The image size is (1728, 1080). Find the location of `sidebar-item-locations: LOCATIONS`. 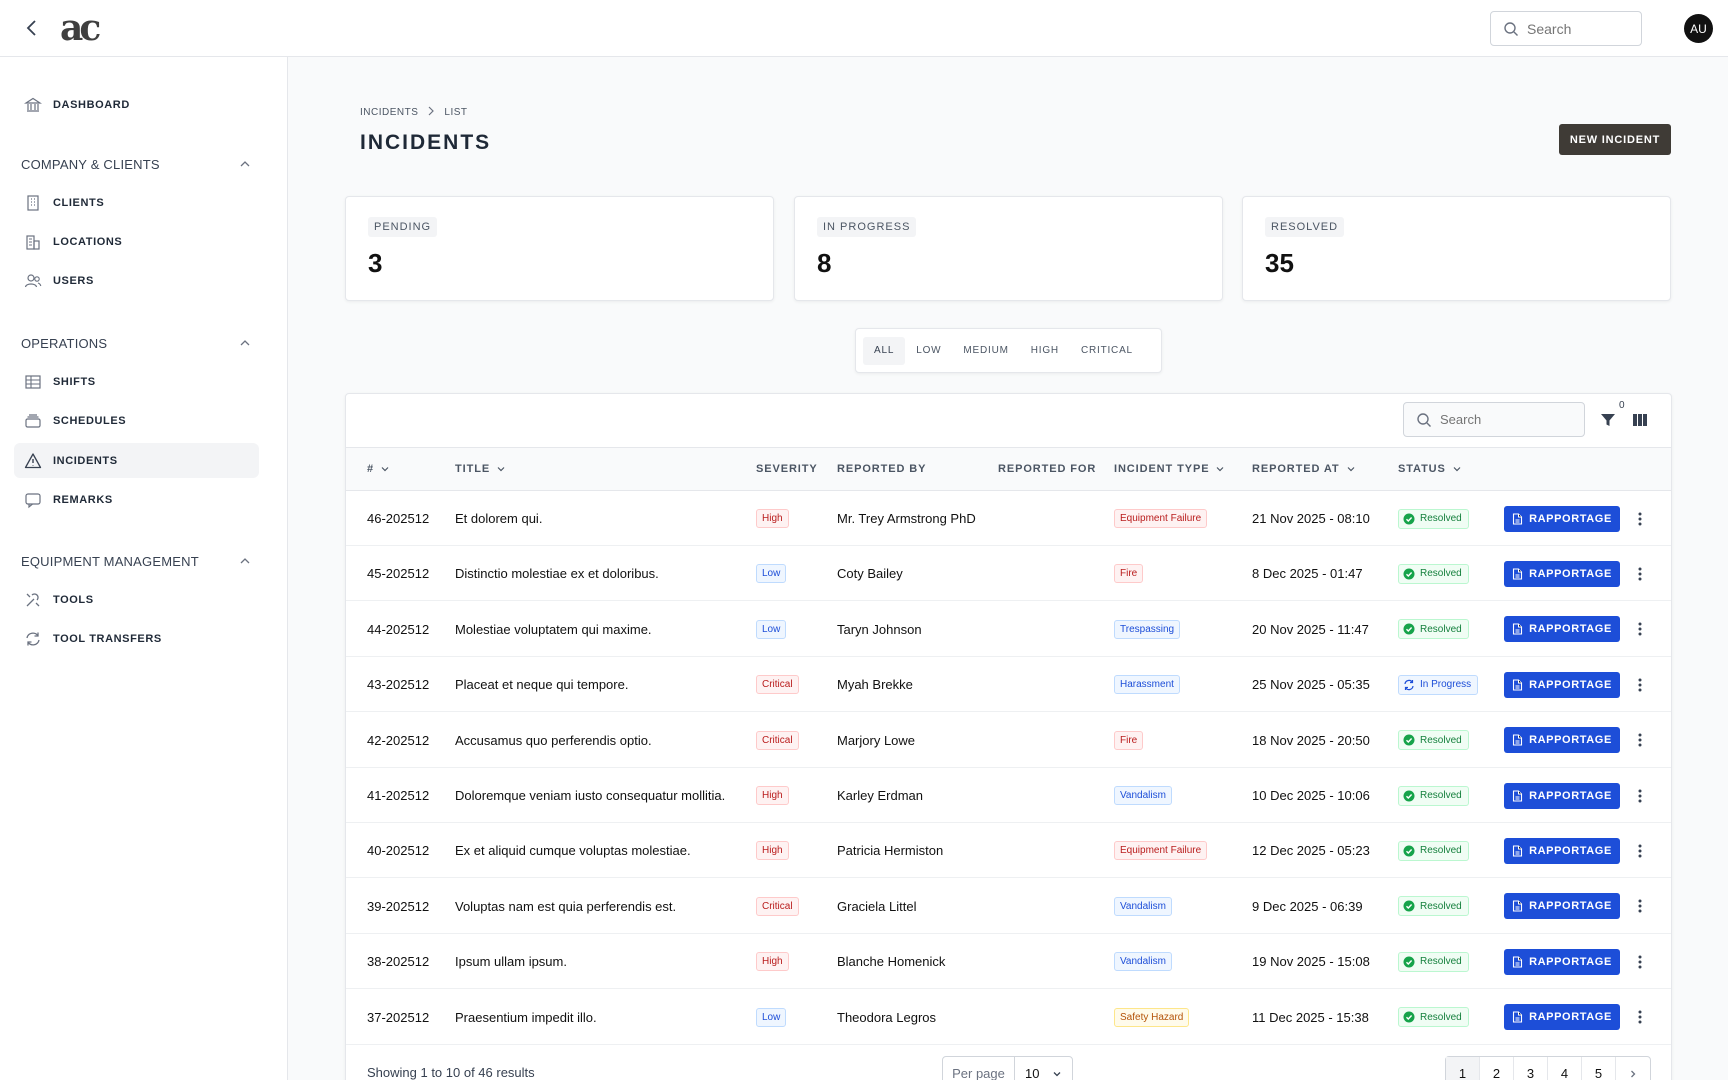

sidebar-item-locations: LOCATIONS is located at coordinates (136, 241).